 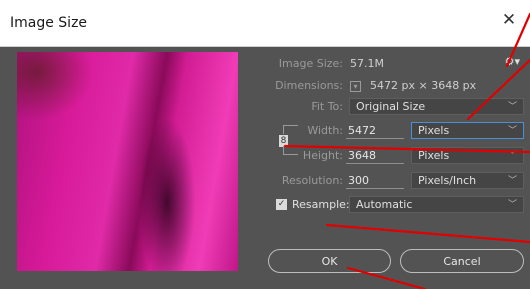 What do you see at coordinates (375, 130) in the screenshot?
I see `width-input: 5472` at bounding box center [375, 130].